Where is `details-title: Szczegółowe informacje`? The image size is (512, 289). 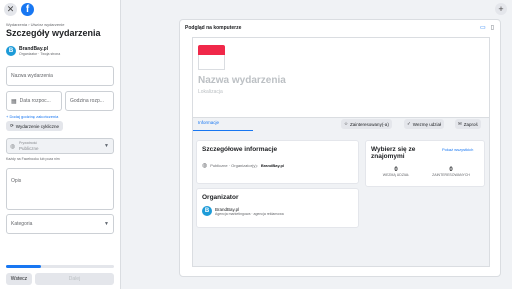 details-title: Szczegółowe informacje is located at coordinates (240, 149).